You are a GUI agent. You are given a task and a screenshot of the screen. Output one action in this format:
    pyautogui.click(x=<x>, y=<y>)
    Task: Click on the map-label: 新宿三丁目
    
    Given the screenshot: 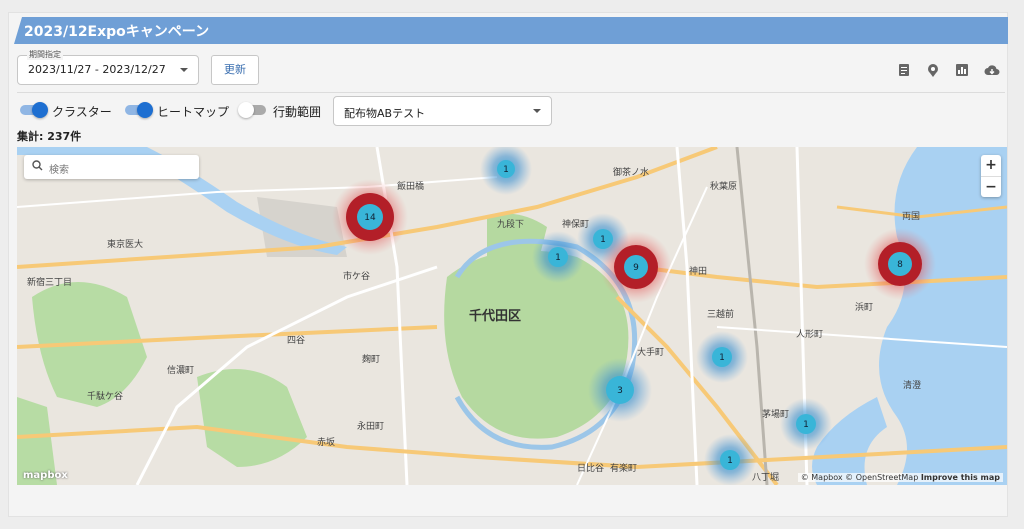 What is the action you would take?
    pyautogui.click(x=50, y=283)
    